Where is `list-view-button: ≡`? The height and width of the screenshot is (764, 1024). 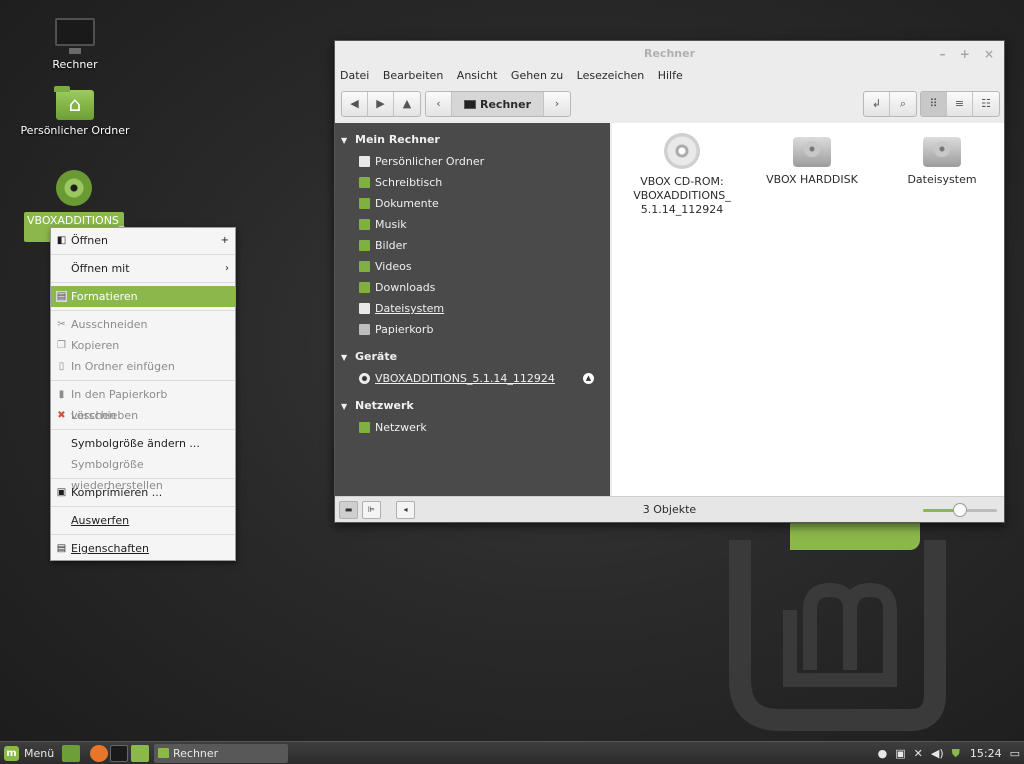 list-view-button: ≡ is located at coordinates (960, 104).